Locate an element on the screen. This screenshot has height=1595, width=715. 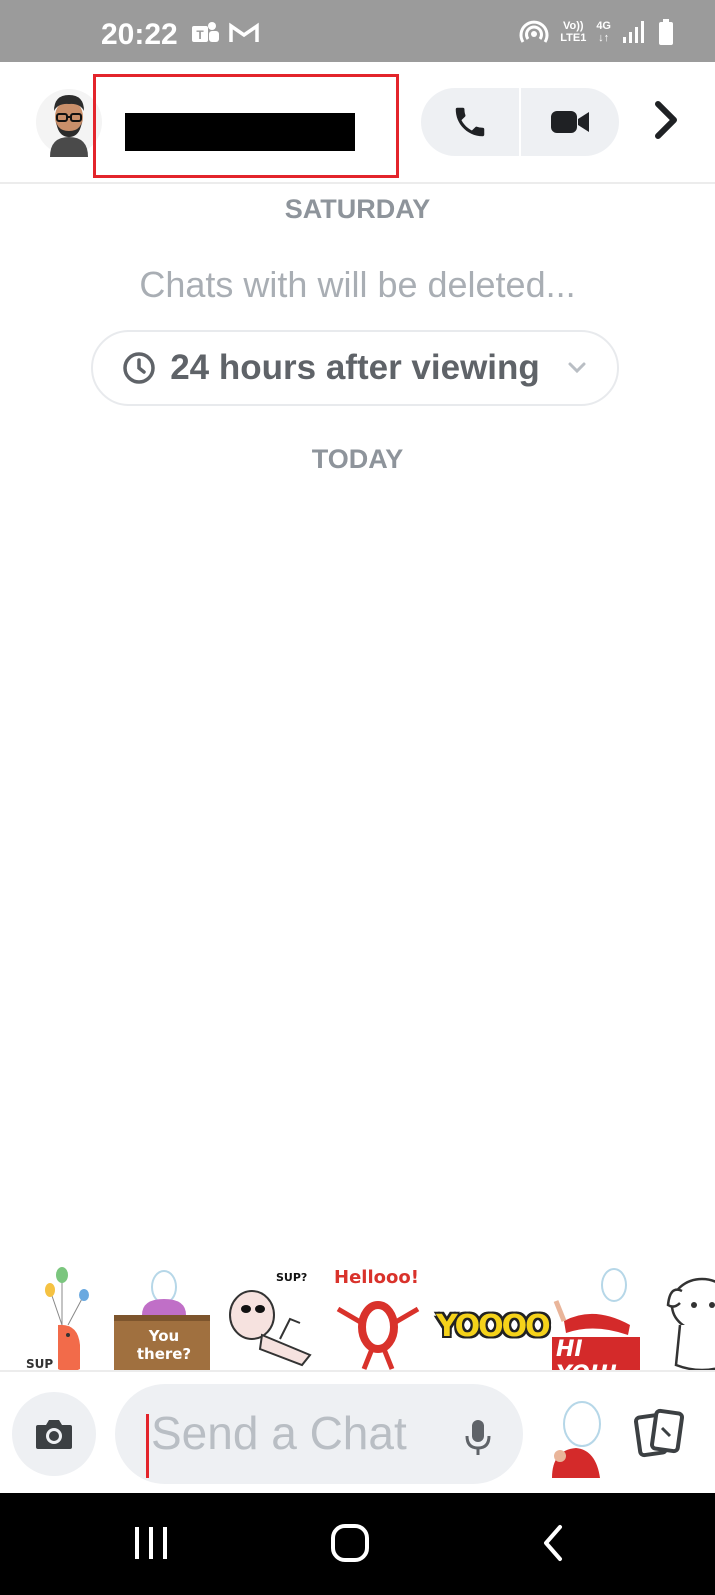
bitmoji-icon is located at coordinates (576, 1435).